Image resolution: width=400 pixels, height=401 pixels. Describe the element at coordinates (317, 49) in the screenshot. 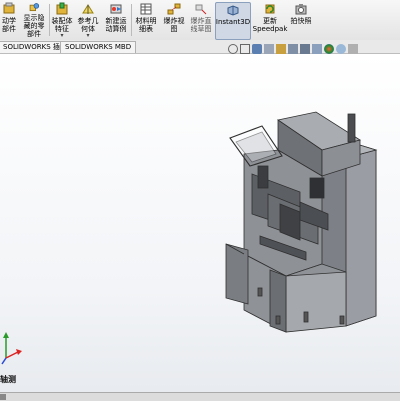

I see `hide-show-items-icon` at that location.